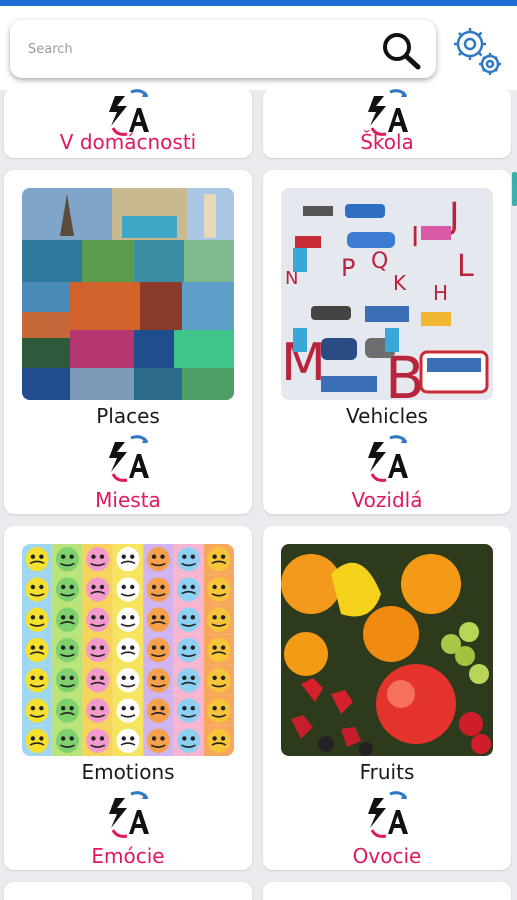  What do you see at coordinates (128, 142) in the screenshot?
I see `card-translation: V domácnosti` at bounding box center [128, 142].